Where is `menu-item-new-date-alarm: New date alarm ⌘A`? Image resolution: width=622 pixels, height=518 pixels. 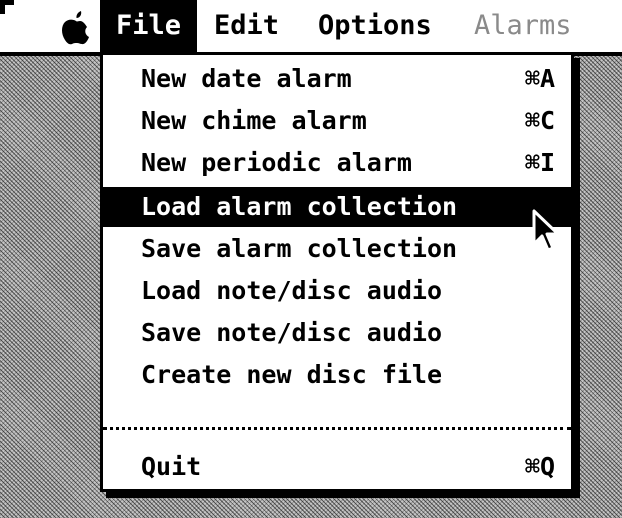 menu-item-new-date-alarm: New date alarm ⌘A is located at coordinates (337, 79).